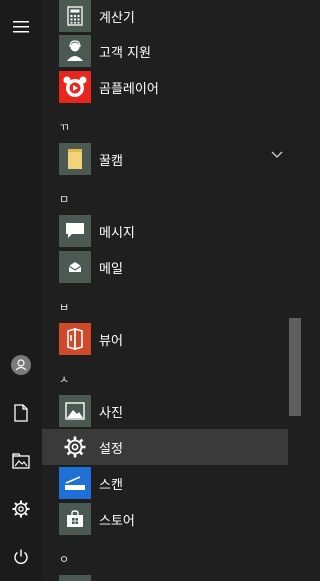 Image resolution: width=320 pixels, height=581 pixels. I want to click on app-label: 스캔, so click(111, 485).